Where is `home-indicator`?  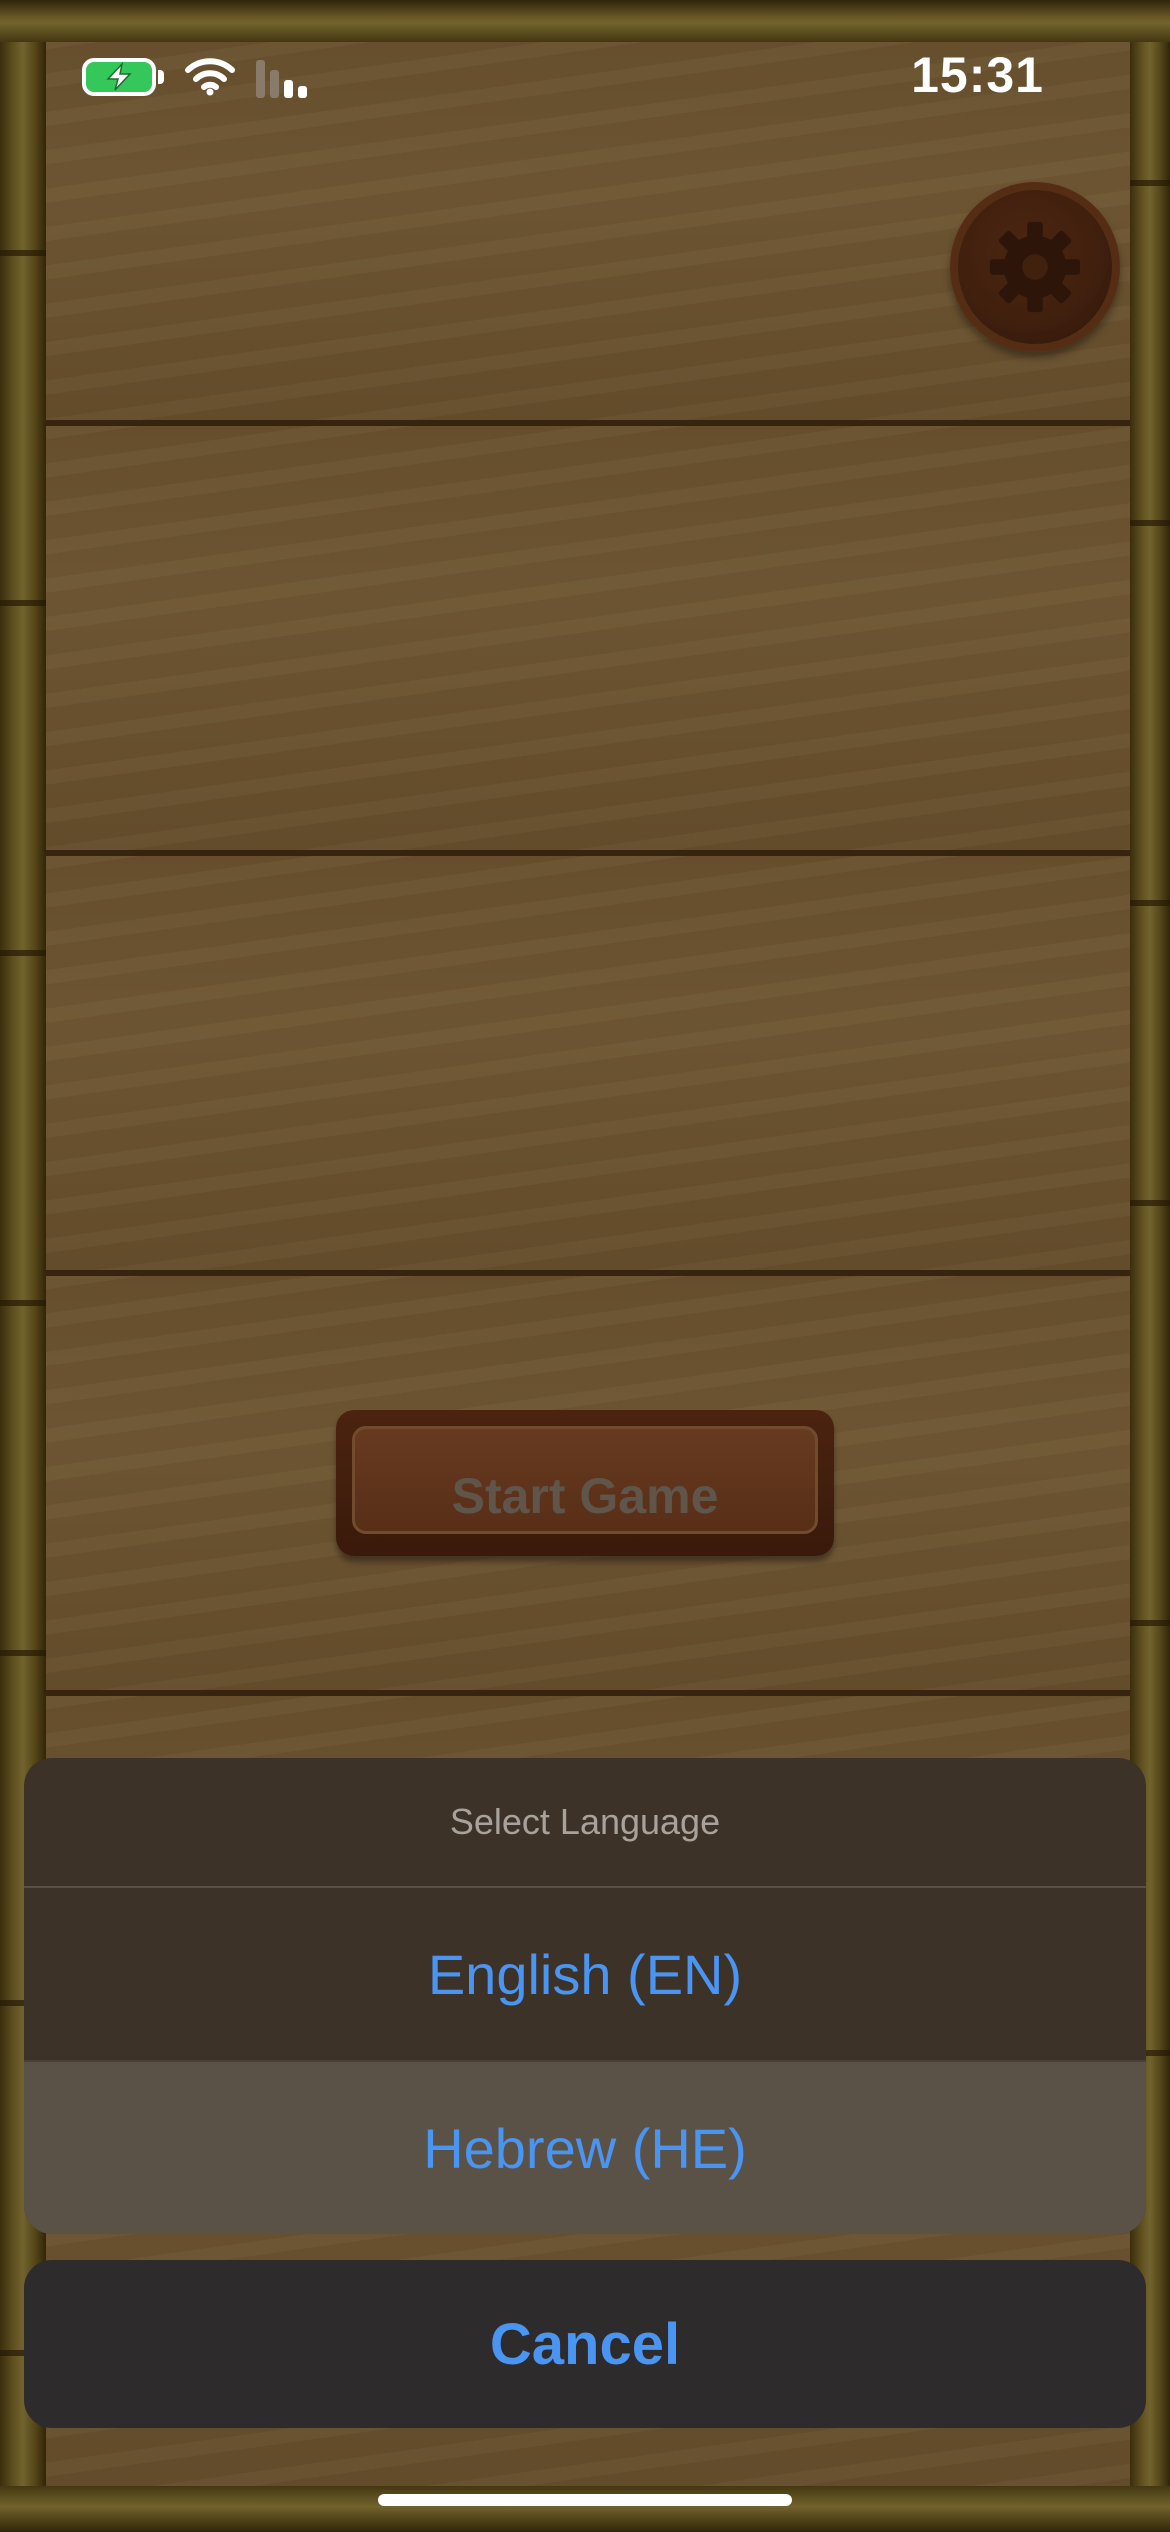 home-indicator is located at coordinates (585, 2500).